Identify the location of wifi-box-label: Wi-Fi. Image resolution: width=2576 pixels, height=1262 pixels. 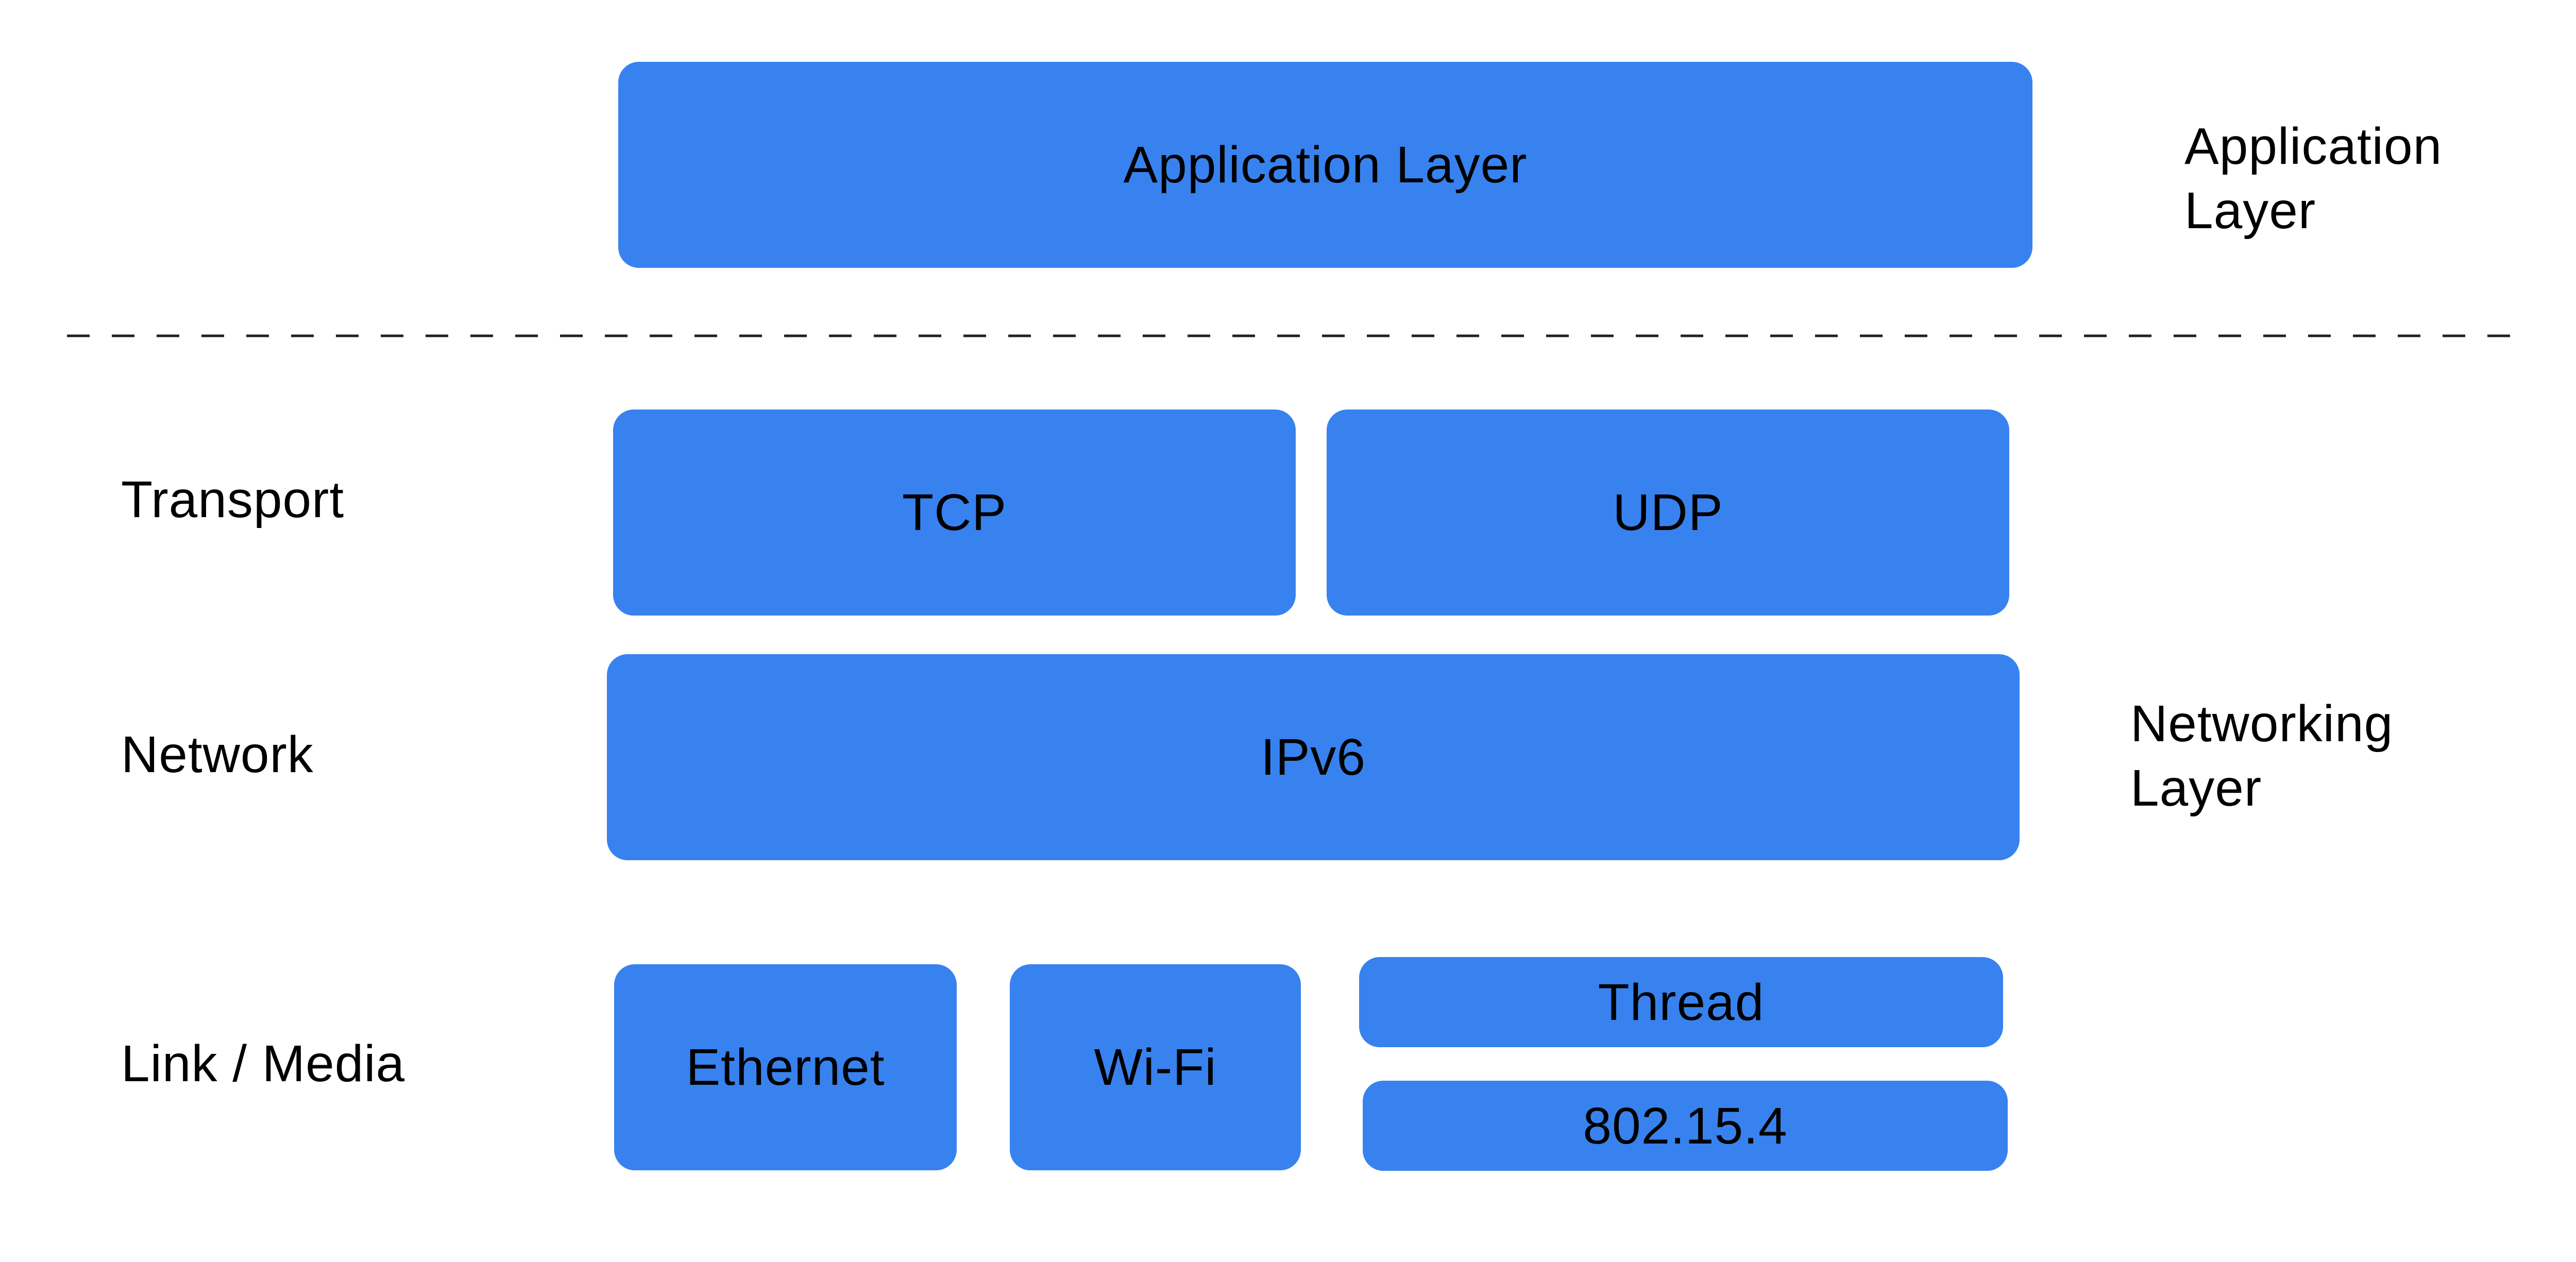
(1155, 1067).